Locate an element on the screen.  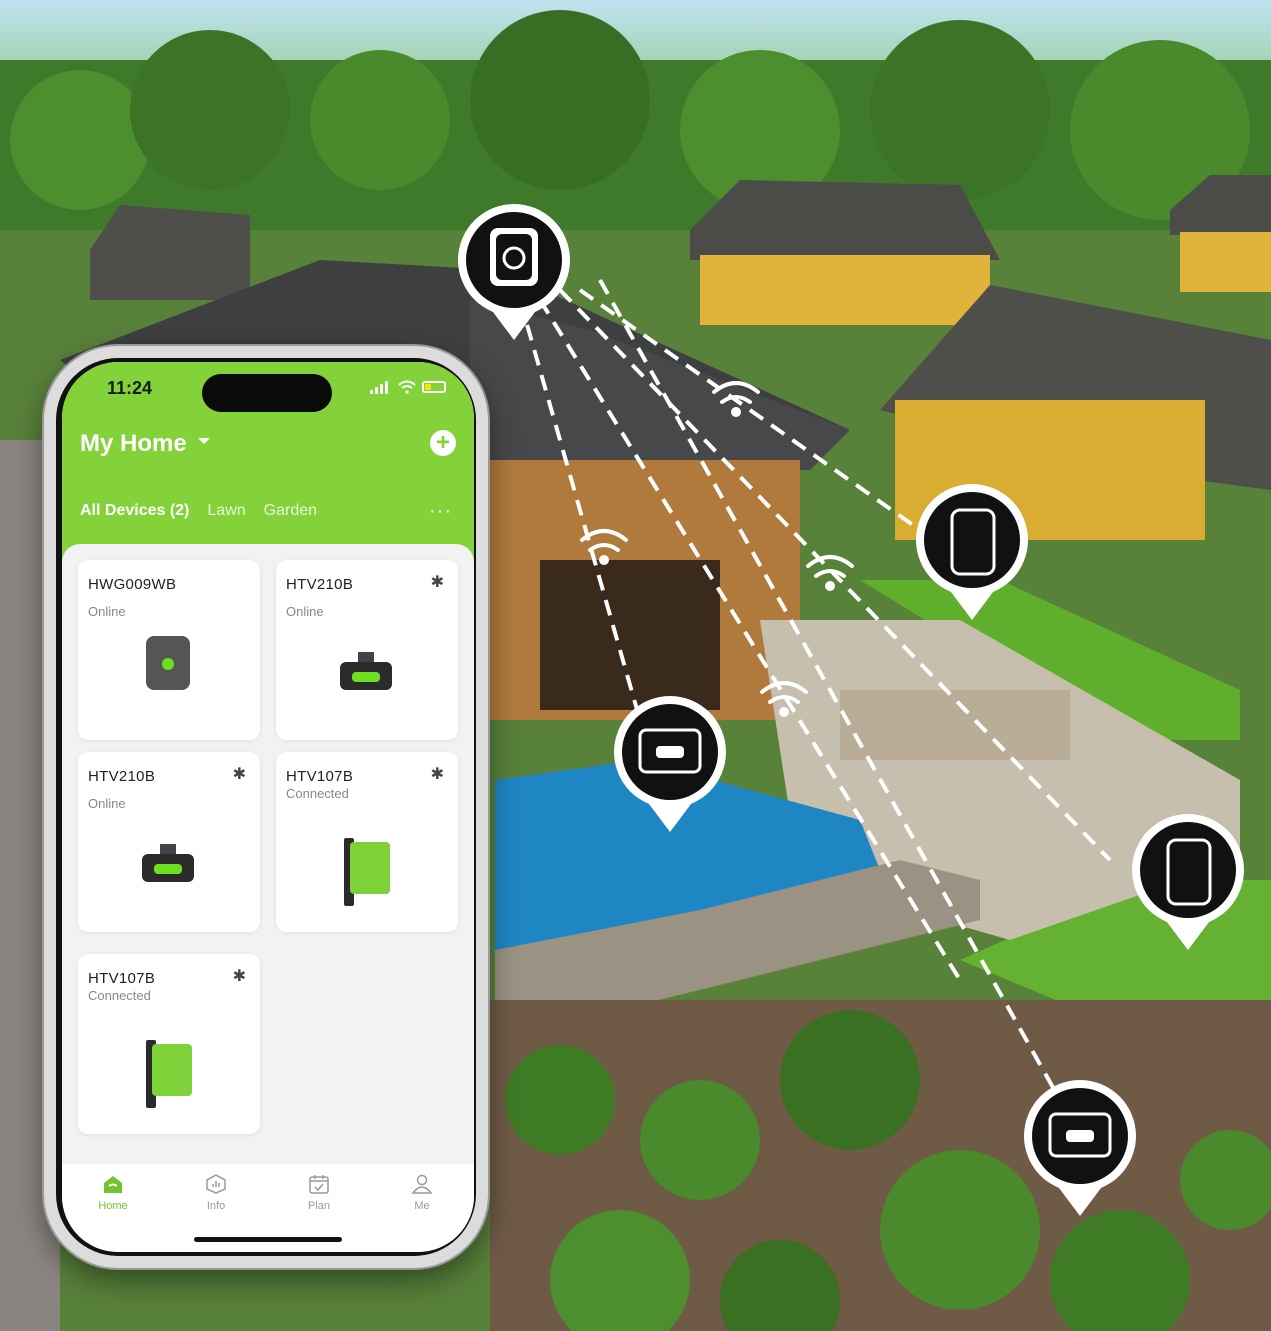
signal-icon is located at coordinates (381, 387).